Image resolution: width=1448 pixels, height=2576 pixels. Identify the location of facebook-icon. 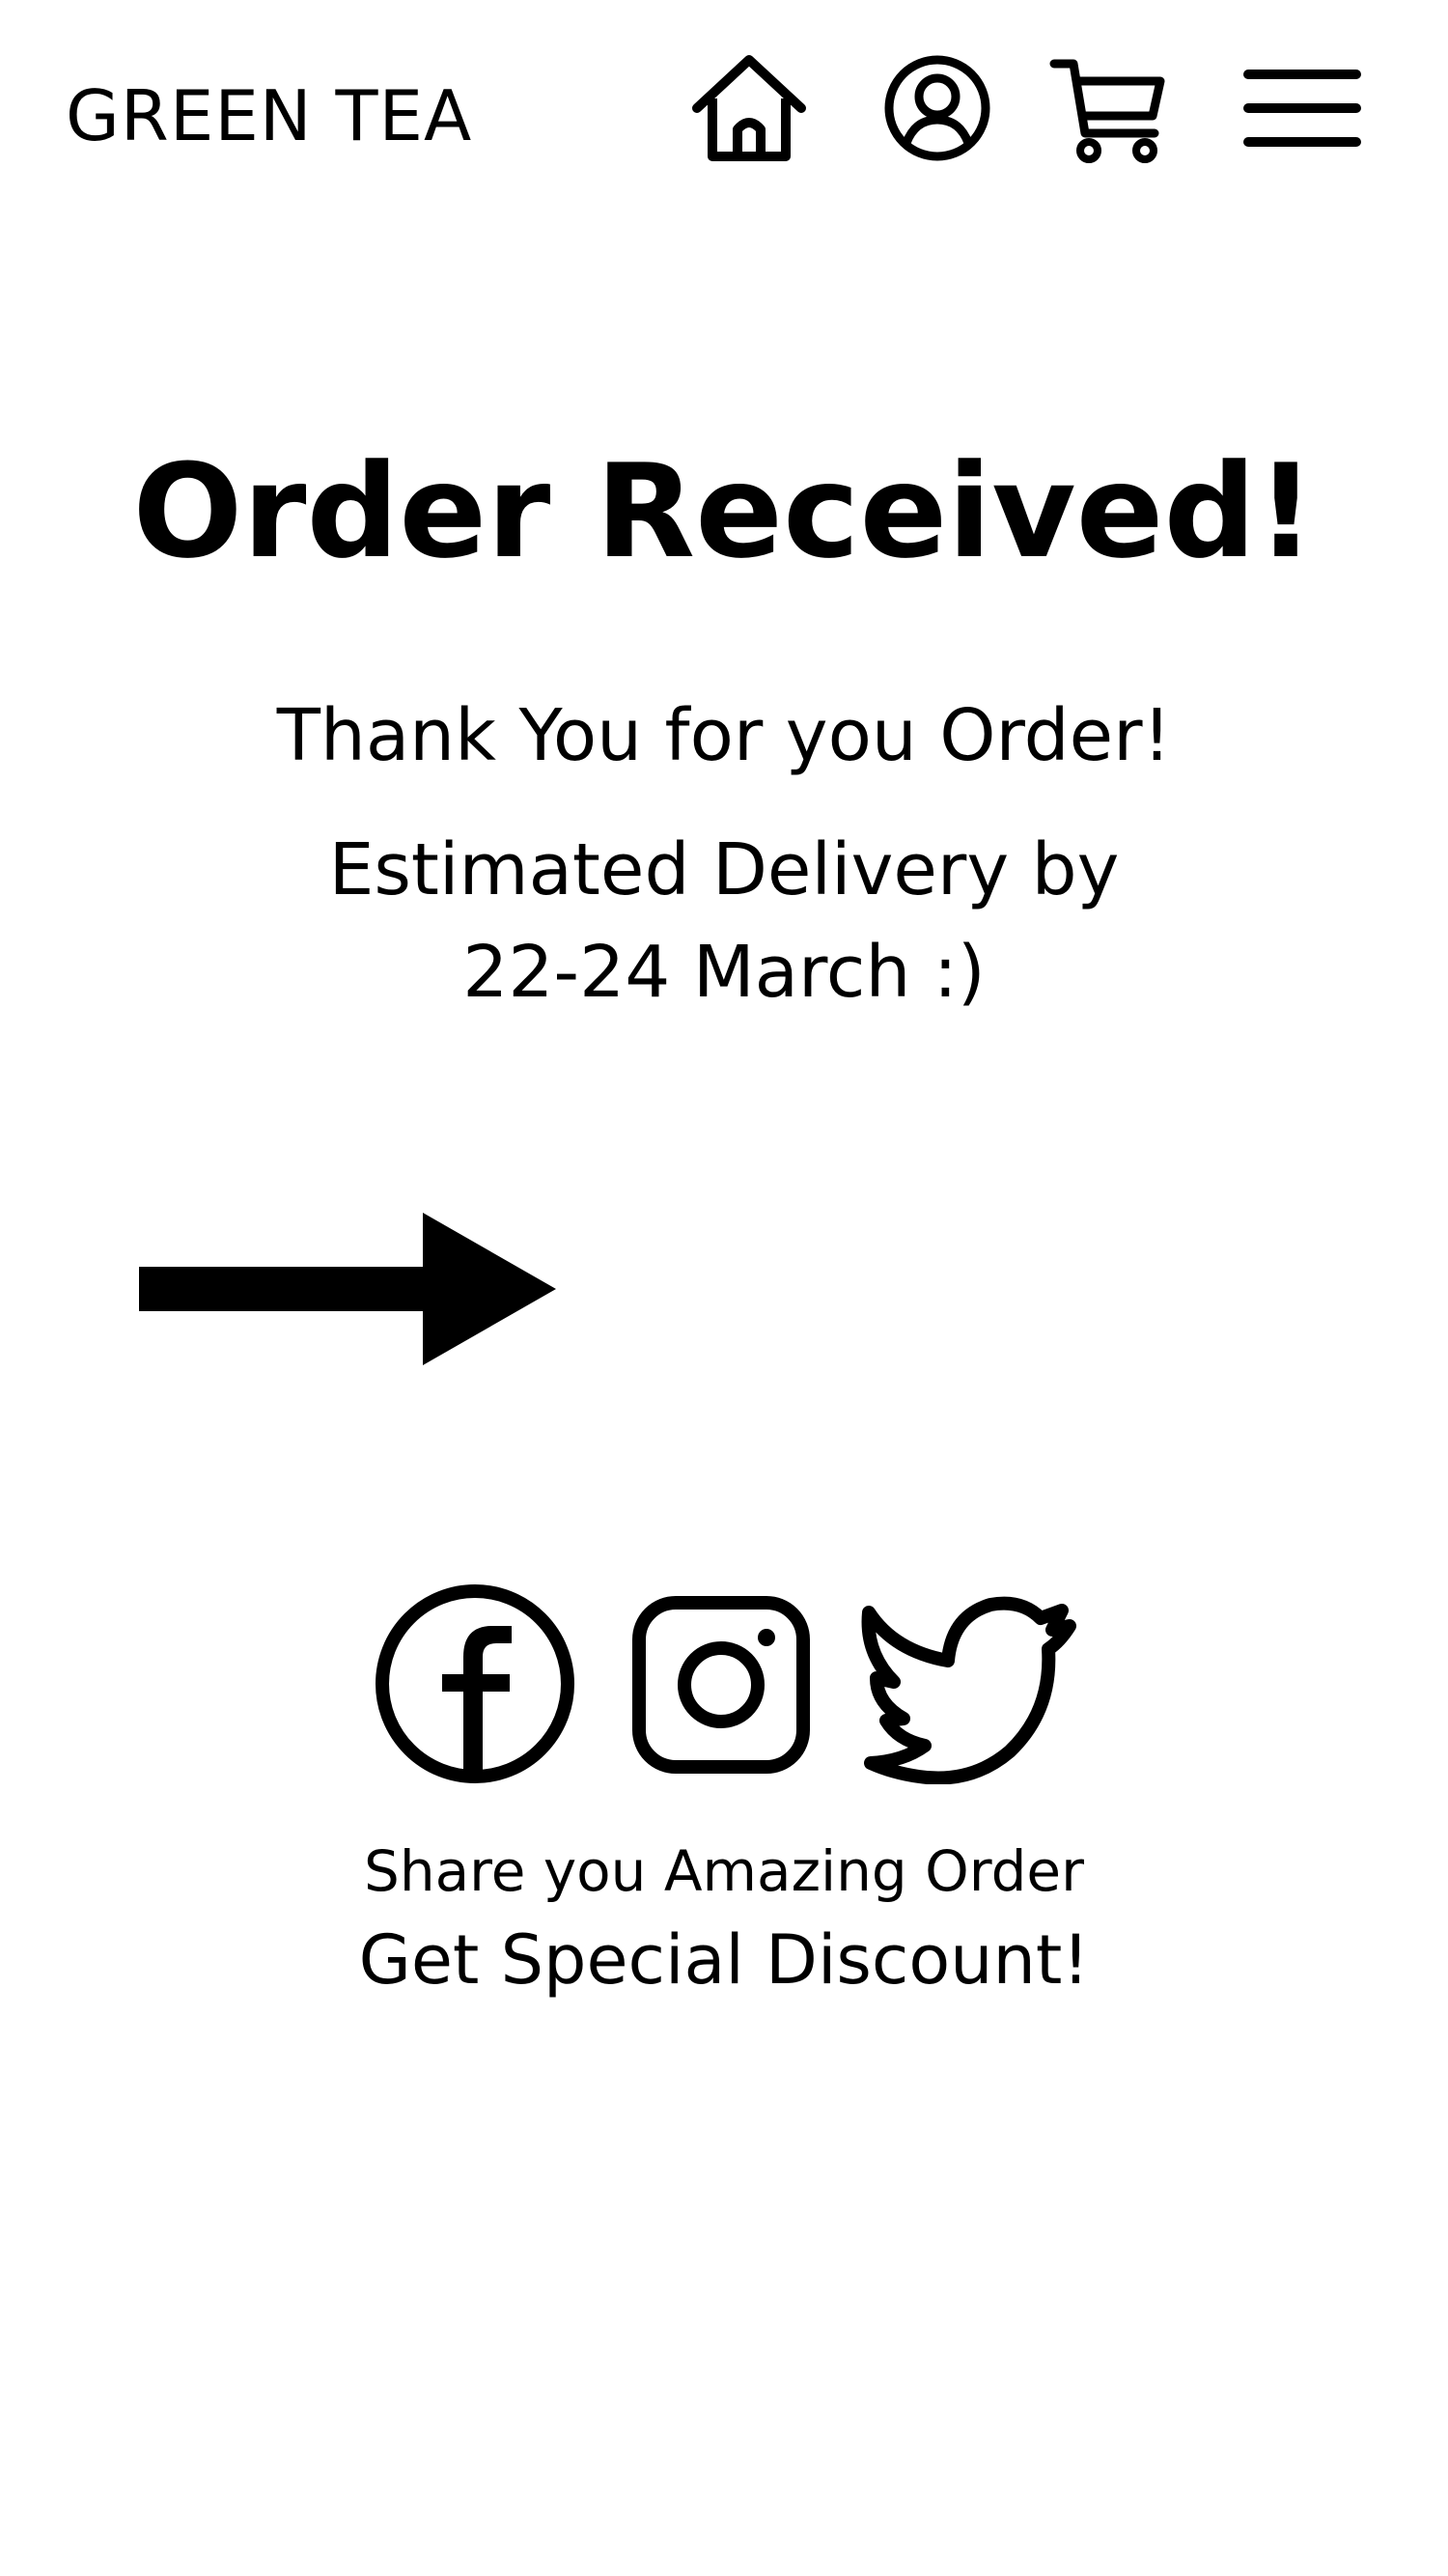
(475, 1684).